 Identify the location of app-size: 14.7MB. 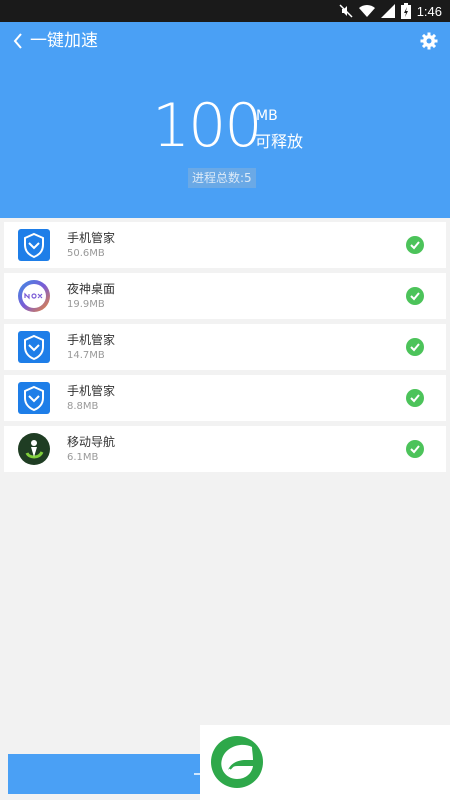
(86, 355).